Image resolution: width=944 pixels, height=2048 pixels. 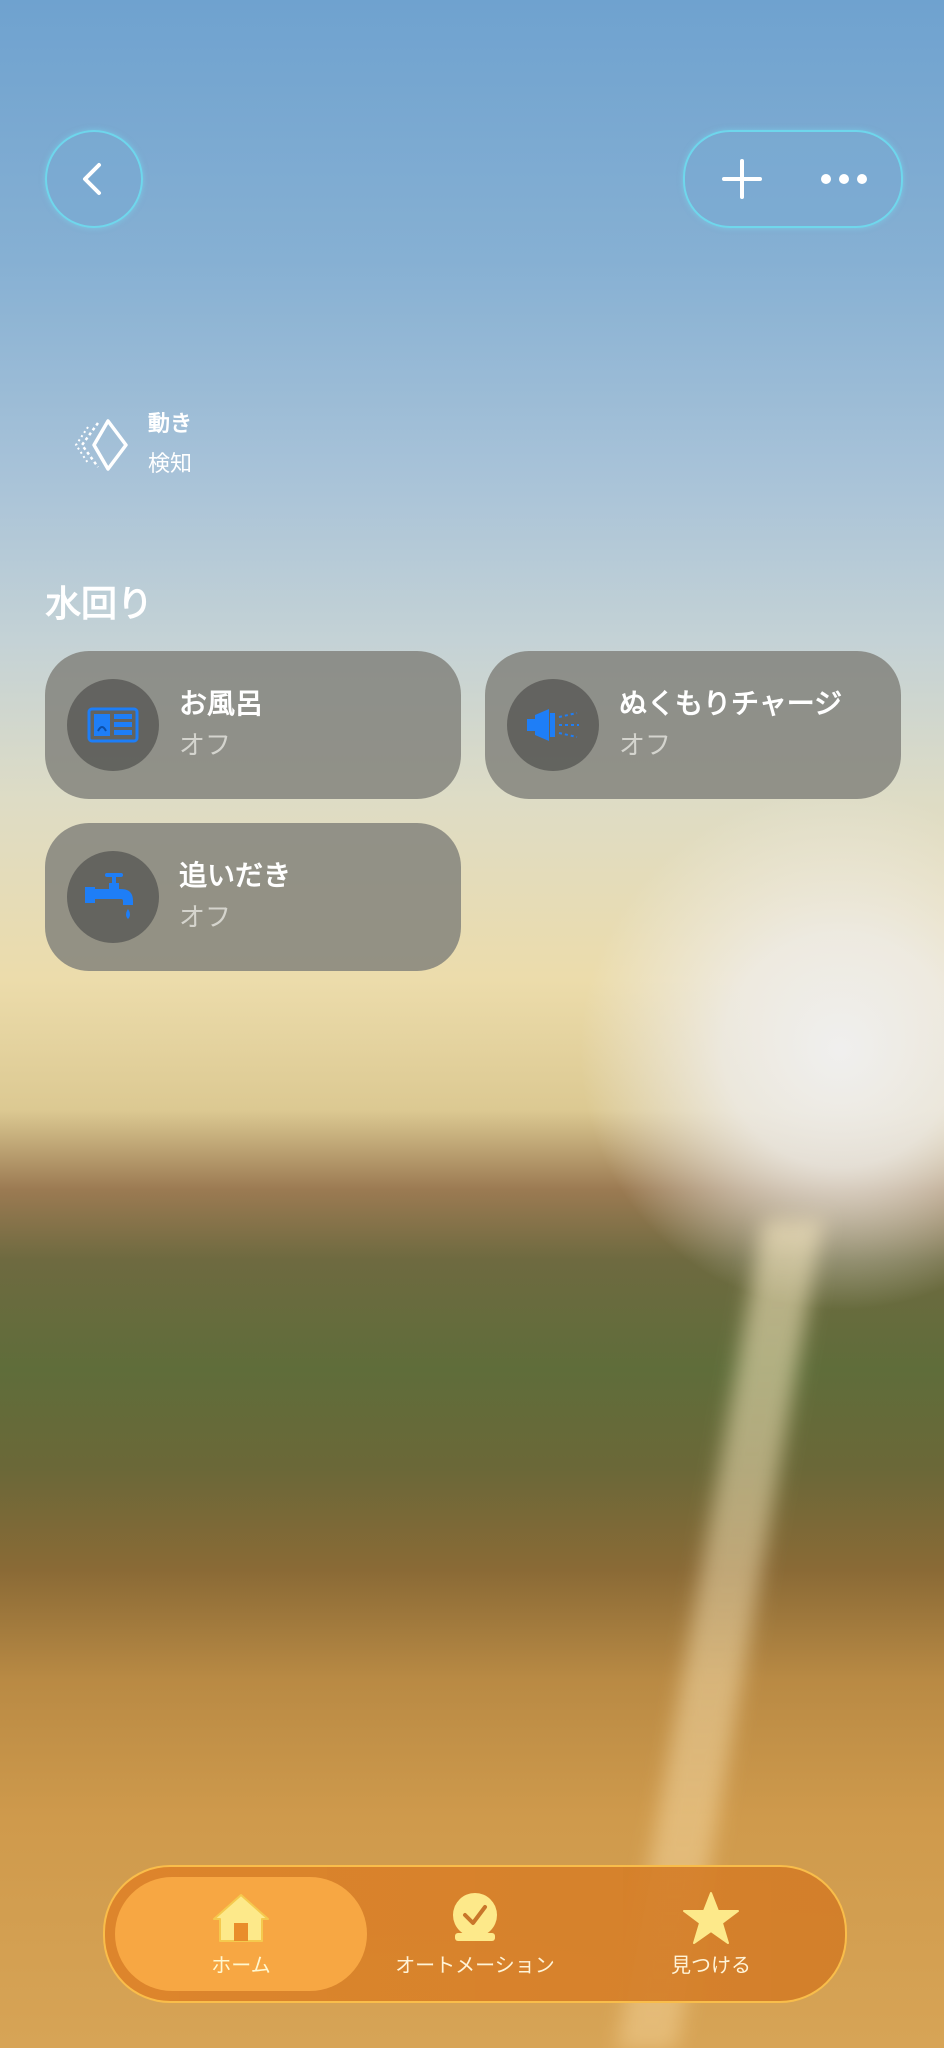 What do you see at coordinates (711, 1917) in the screenshot?
I see `star-icon` at bounding box center [711, 1917].